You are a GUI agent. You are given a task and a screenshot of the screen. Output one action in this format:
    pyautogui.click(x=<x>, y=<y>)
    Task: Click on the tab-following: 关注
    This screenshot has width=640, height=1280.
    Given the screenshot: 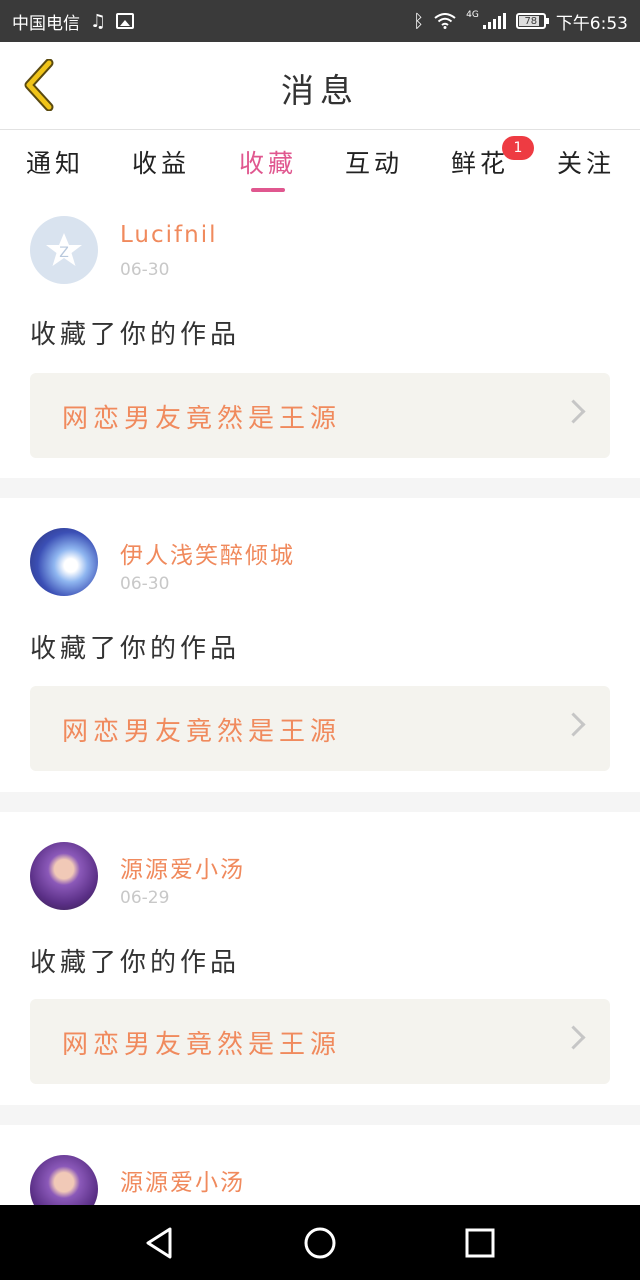 What is the action you would take?
    pyautogui.click(x=586, y=162)
    